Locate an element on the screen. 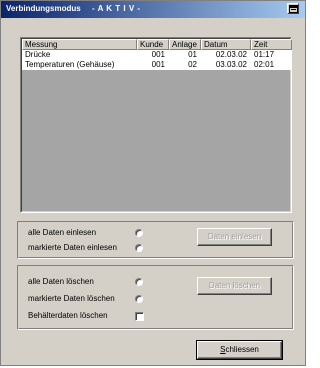  window-menu-icon is located at coordinates (293, 9).